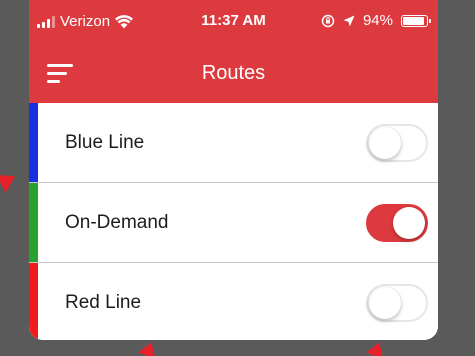 The width and height of the screenshot is (475, 356). I want to click on route-toggle-blue-line, so click(397, 143).